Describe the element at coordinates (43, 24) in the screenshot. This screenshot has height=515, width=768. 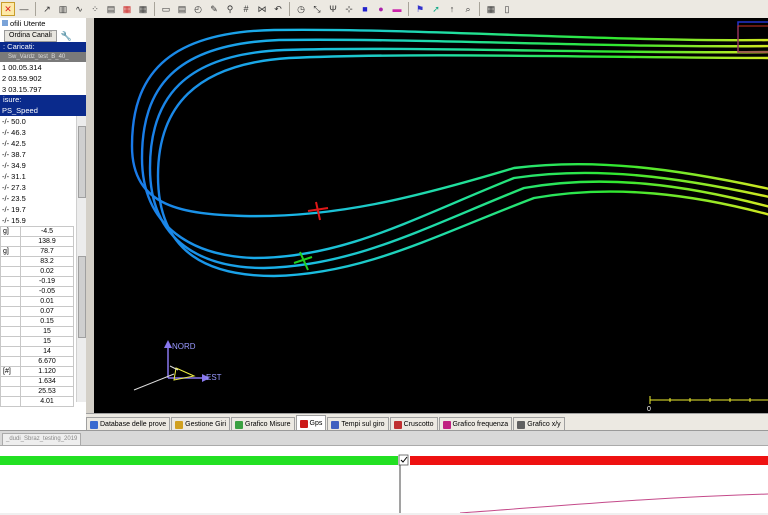
I see `user-profiles-item: ofili Utente` at that location.